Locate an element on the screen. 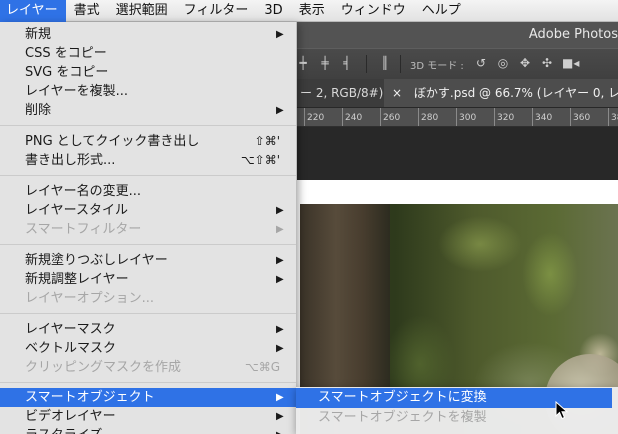 This screenshot has width=618, height=434. menu-item-layer-style: レイヤースタイル ▶ is located at coordinates (148, 210).